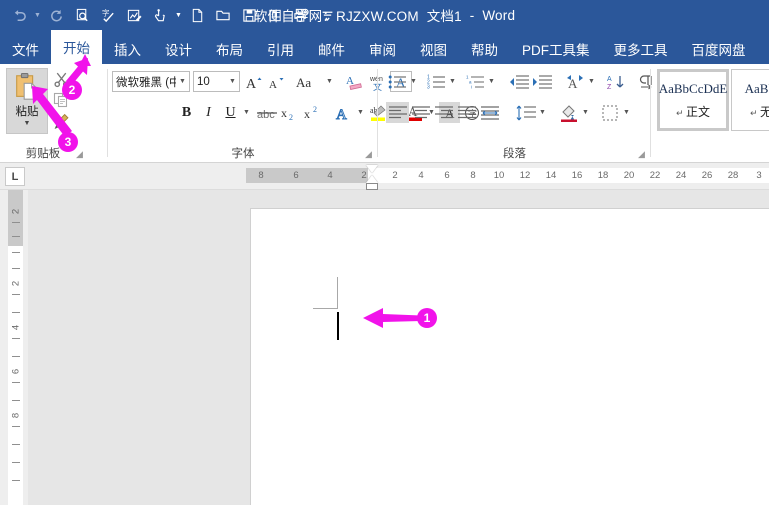  Describe the element at coordinates (267, 112) in the screenshot. I see `strikethrough-button: abc` at that location.